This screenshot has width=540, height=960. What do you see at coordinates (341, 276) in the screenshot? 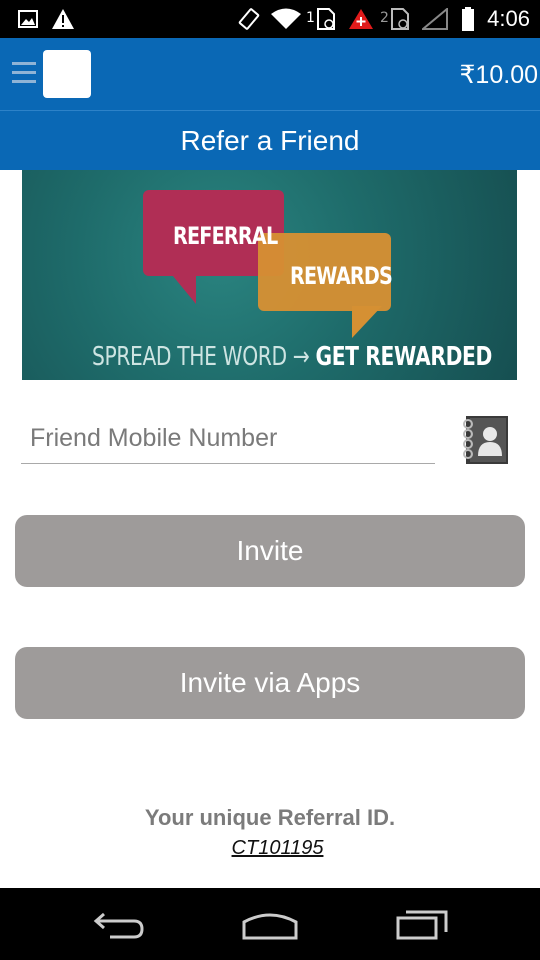
I see `banner-word-rewards: REWARDS` at bounding box center [341, 276].